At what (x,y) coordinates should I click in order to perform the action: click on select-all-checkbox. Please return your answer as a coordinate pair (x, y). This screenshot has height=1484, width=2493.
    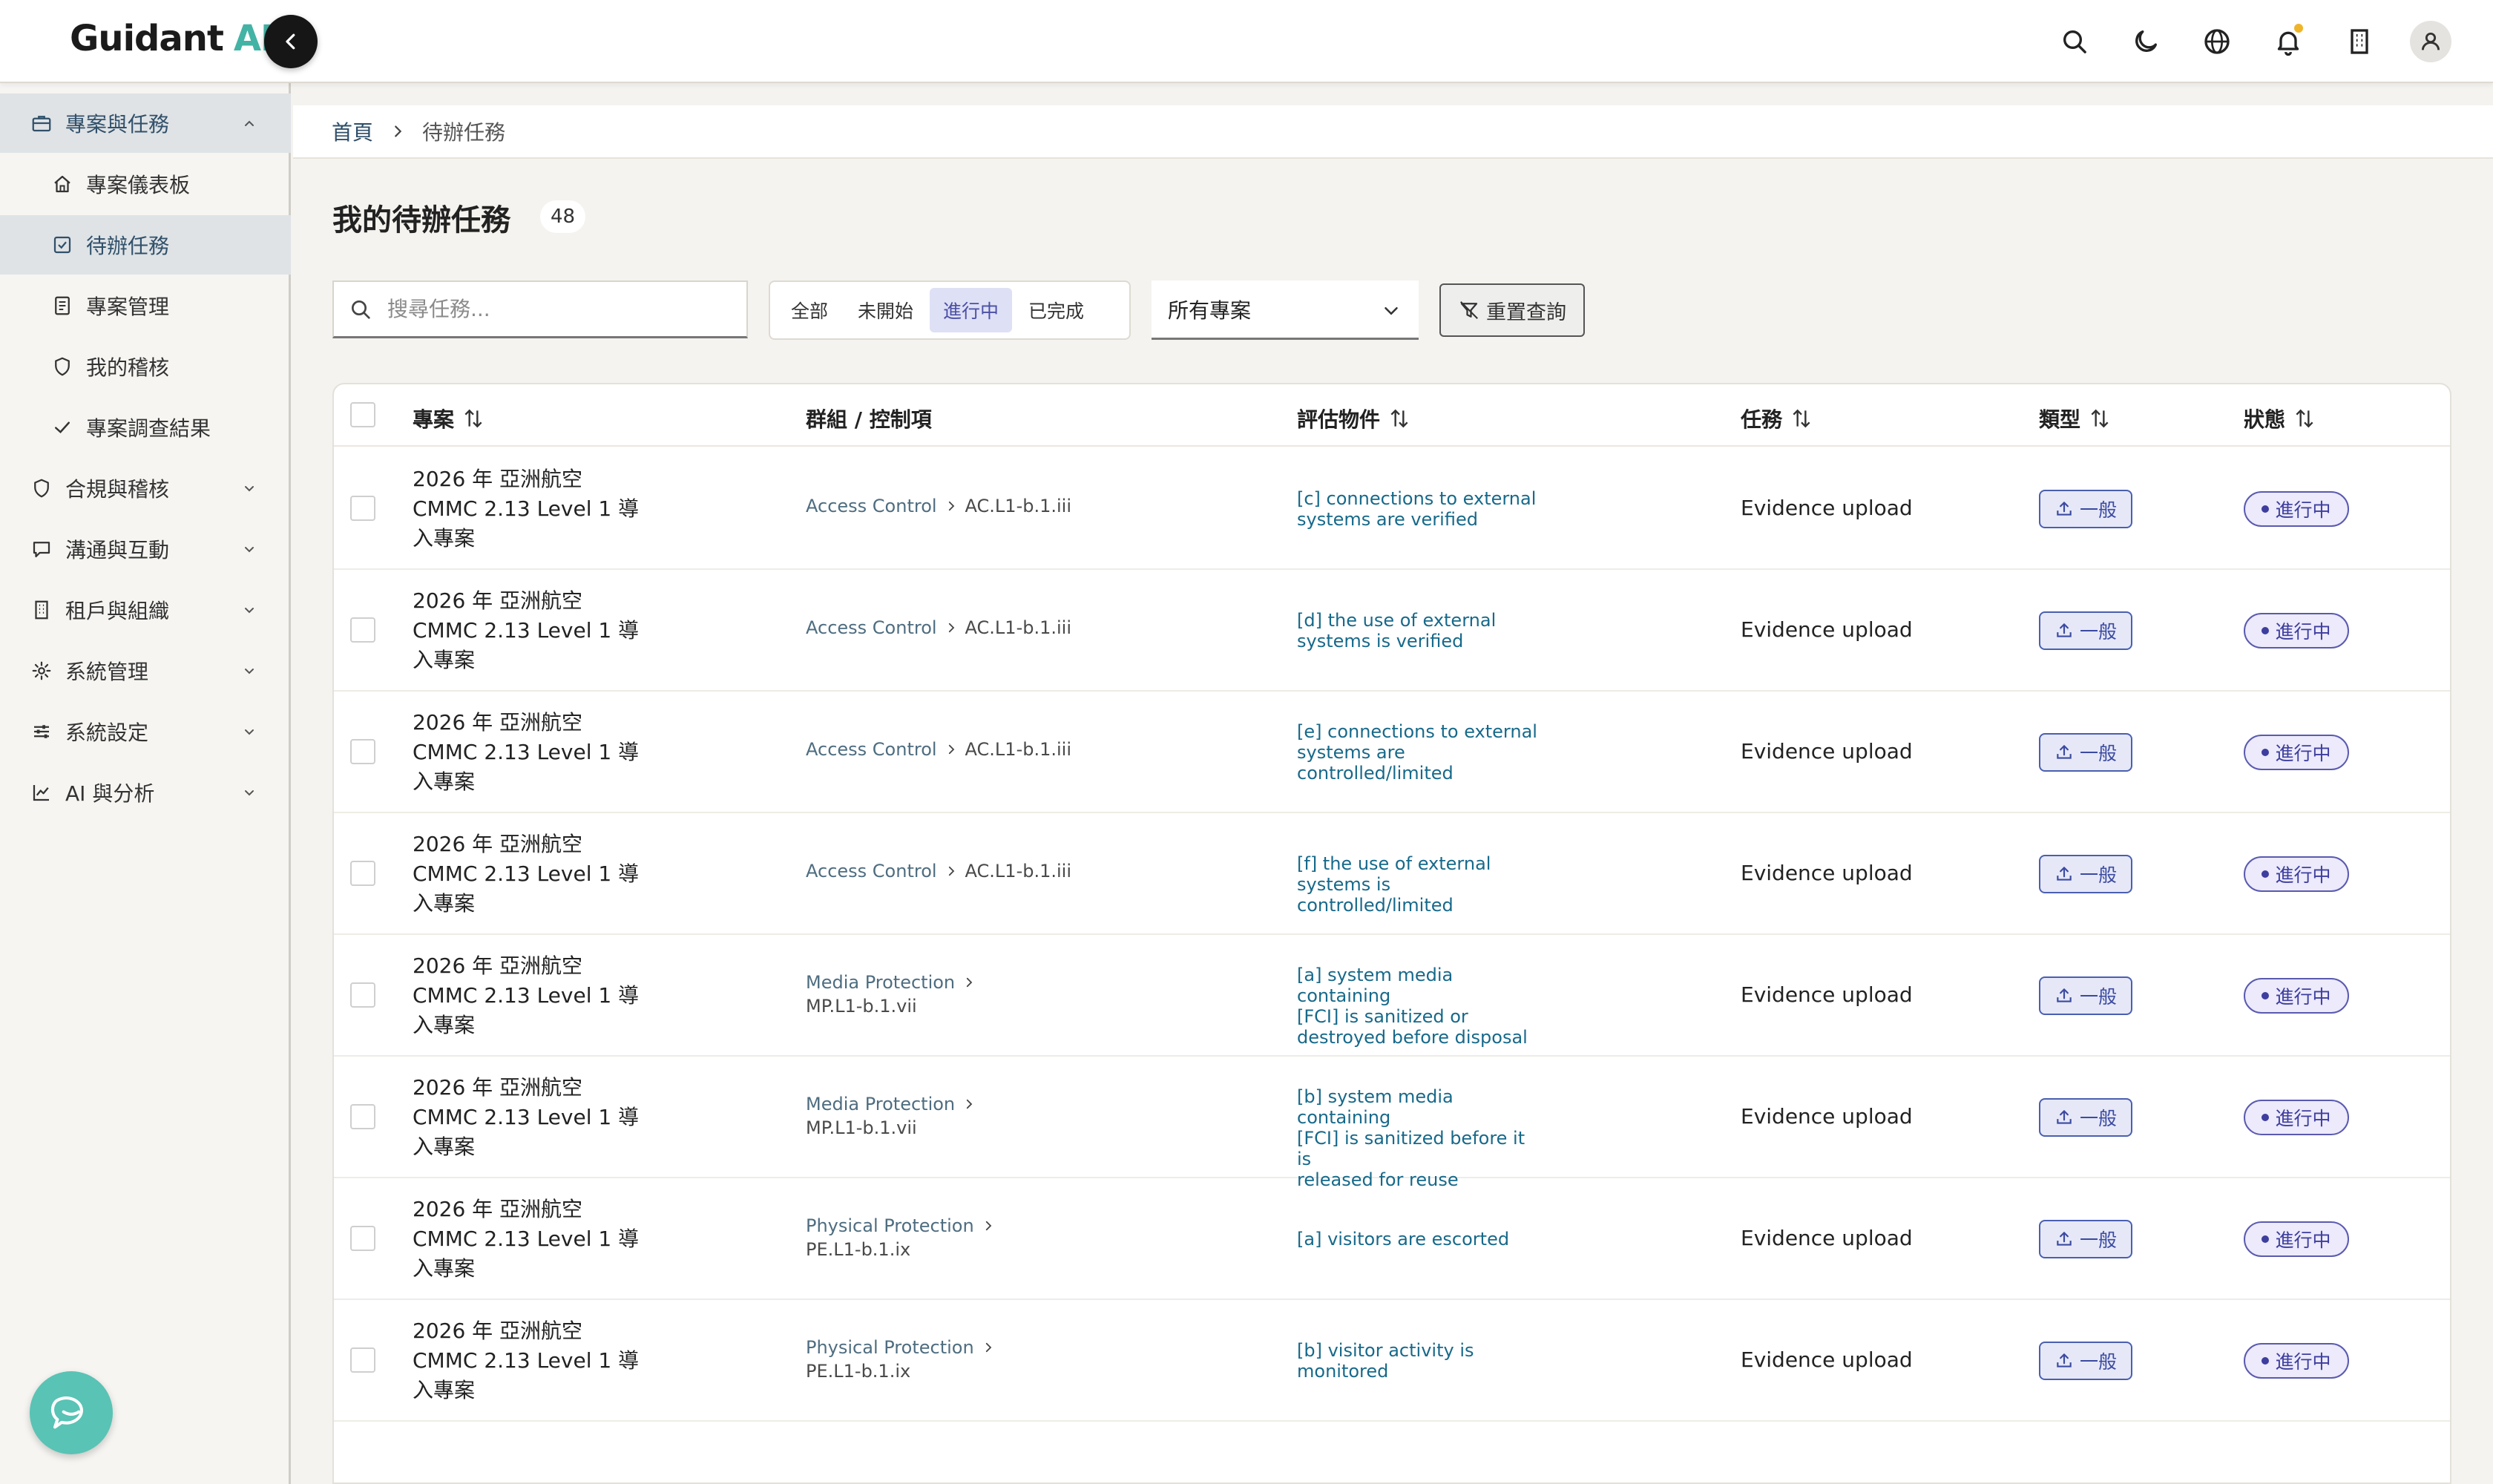
    Looking at the image, I should click on (362, 414).